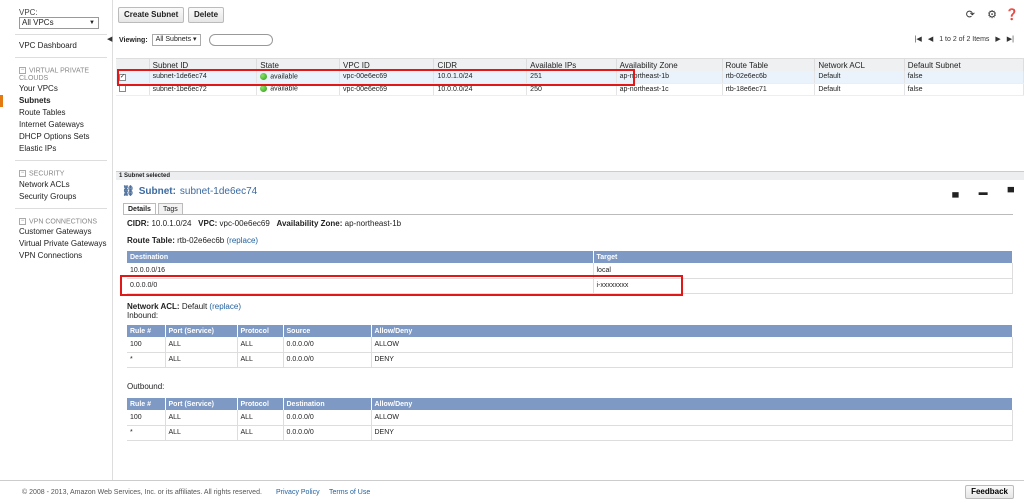  I want to click on sidebar-item-elastic-ips: Elastic IPs, so click(56, 149).